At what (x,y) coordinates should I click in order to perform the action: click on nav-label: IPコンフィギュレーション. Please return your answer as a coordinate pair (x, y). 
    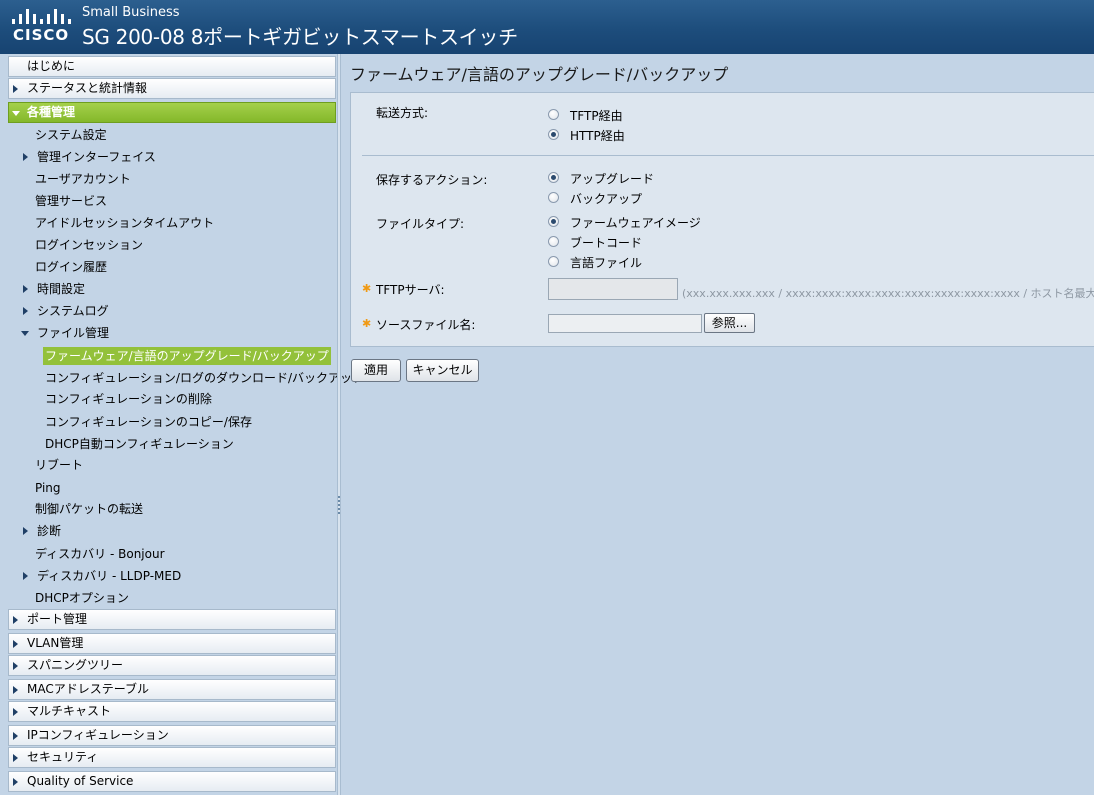
    Looking at the image, I should click on (98, 735).